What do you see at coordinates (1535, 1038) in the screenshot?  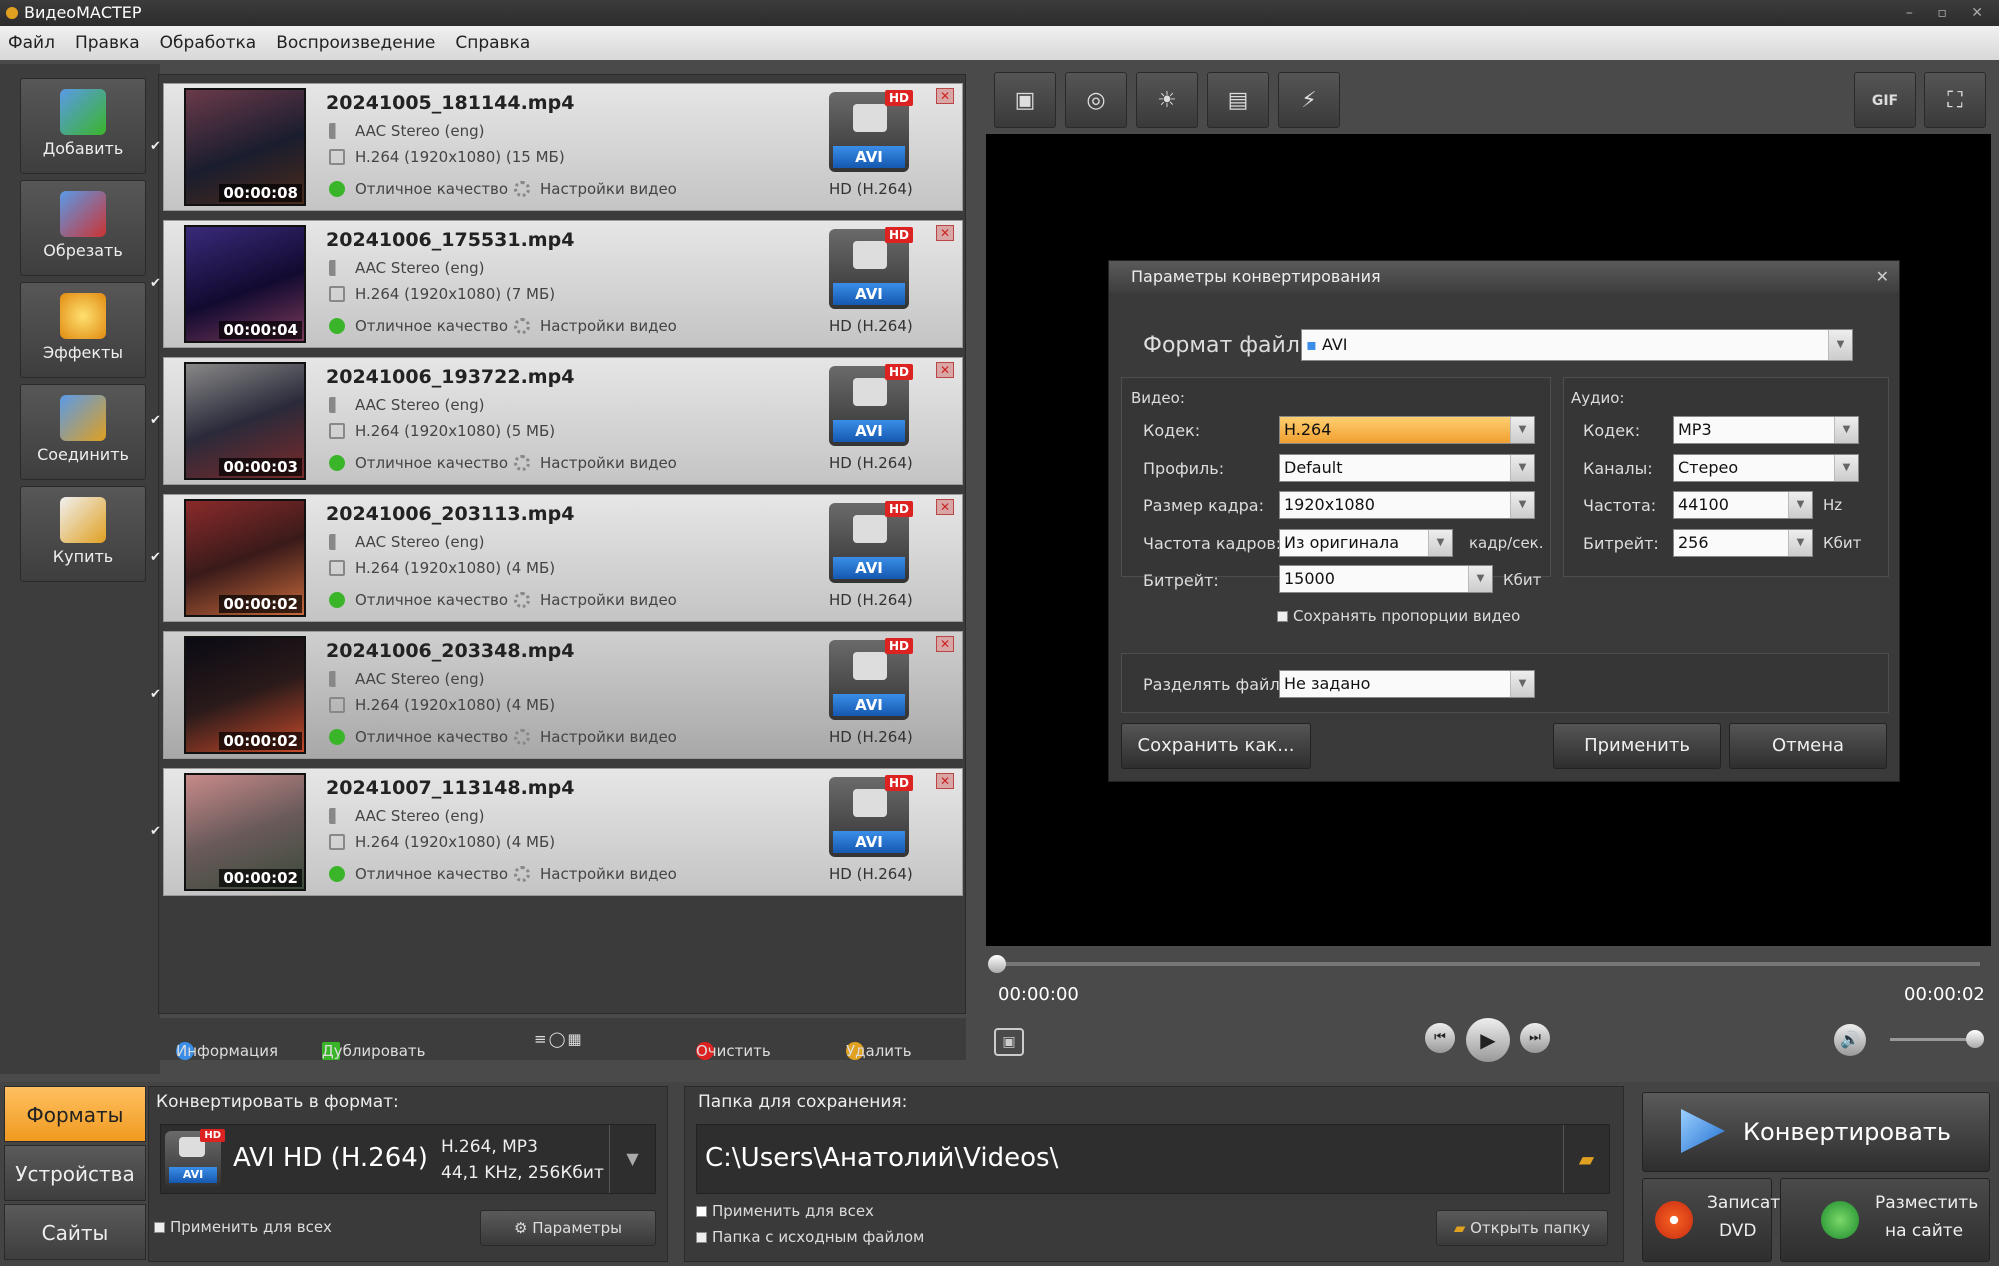 I see `next-button: ⏭` at bounding box center [1535, 1038].